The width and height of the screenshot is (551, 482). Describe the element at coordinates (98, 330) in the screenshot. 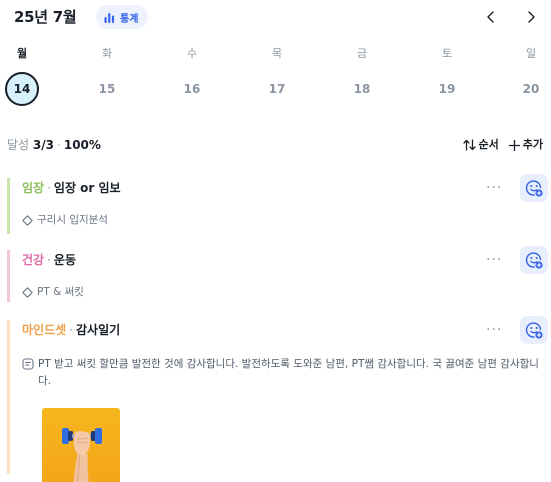

I see `task-title: 감사일기` at that location.